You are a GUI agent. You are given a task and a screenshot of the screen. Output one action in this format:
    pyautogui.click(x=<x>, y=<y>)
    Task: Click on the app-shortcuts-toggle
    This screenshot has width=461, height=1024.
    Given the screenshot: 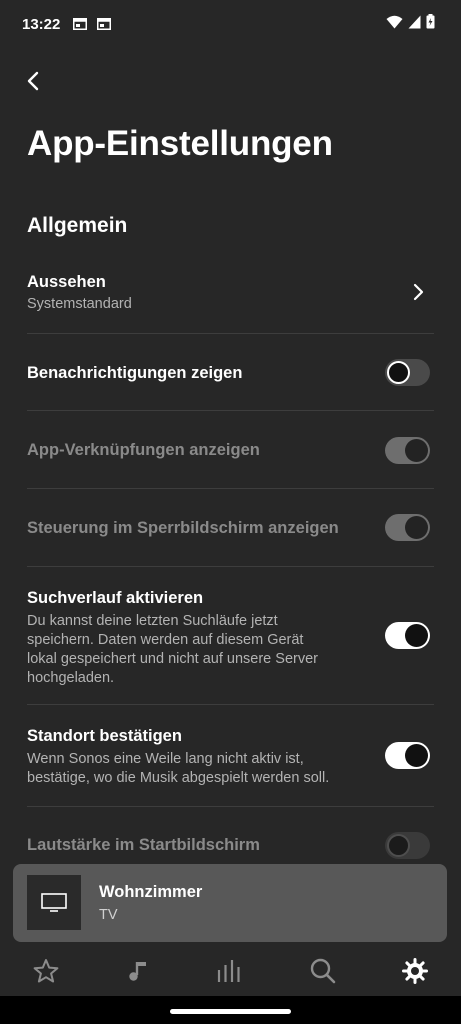 What is the action you would take?
    pyautogui.click(x=407, y=450)
    